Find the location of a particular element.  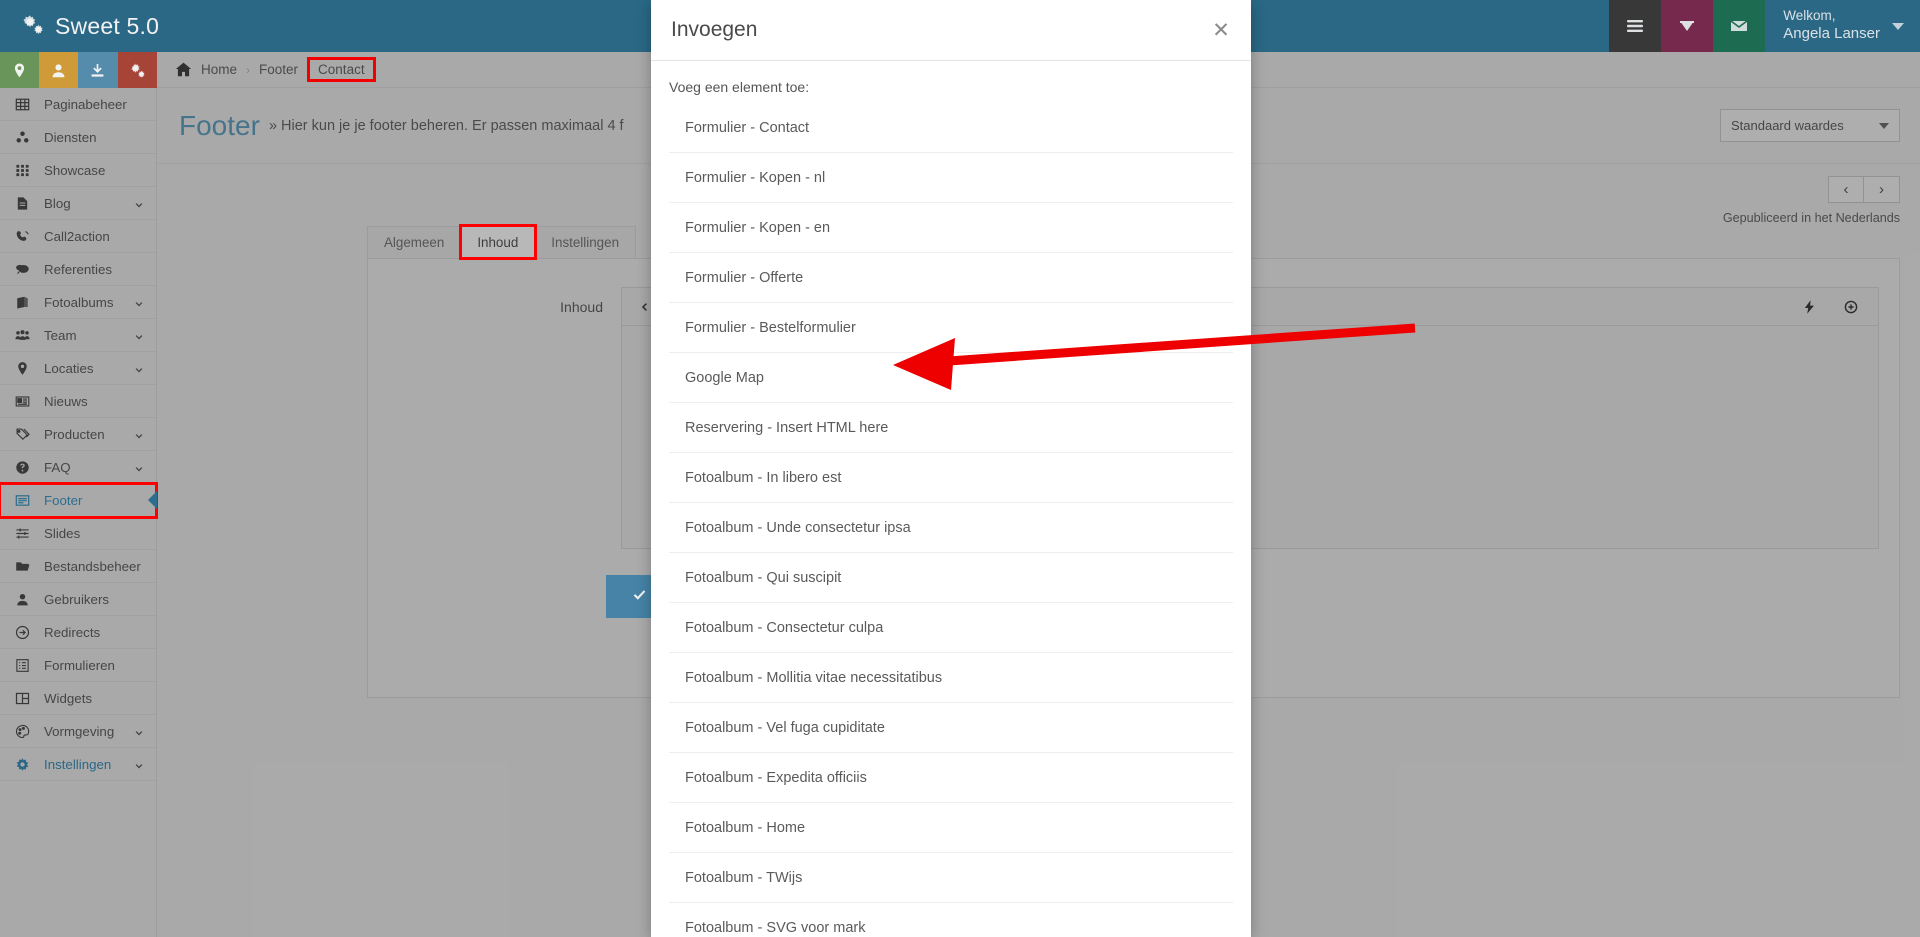

modal-title: Invoegen is located at coordinates (714, 29).